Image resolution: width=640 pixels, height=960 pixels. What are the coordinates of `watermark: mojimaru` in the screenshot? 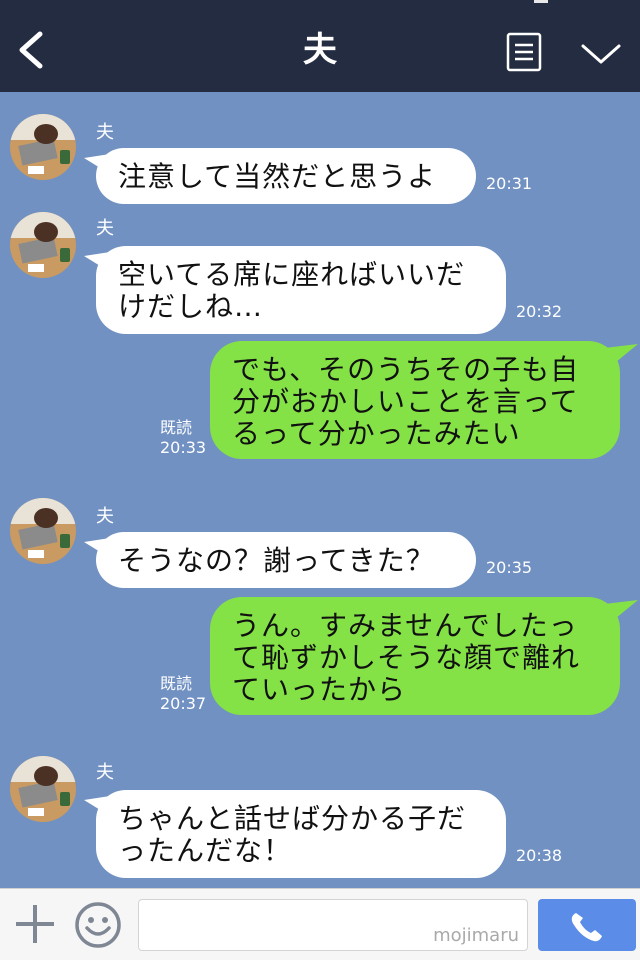 It's located at (476, 935).